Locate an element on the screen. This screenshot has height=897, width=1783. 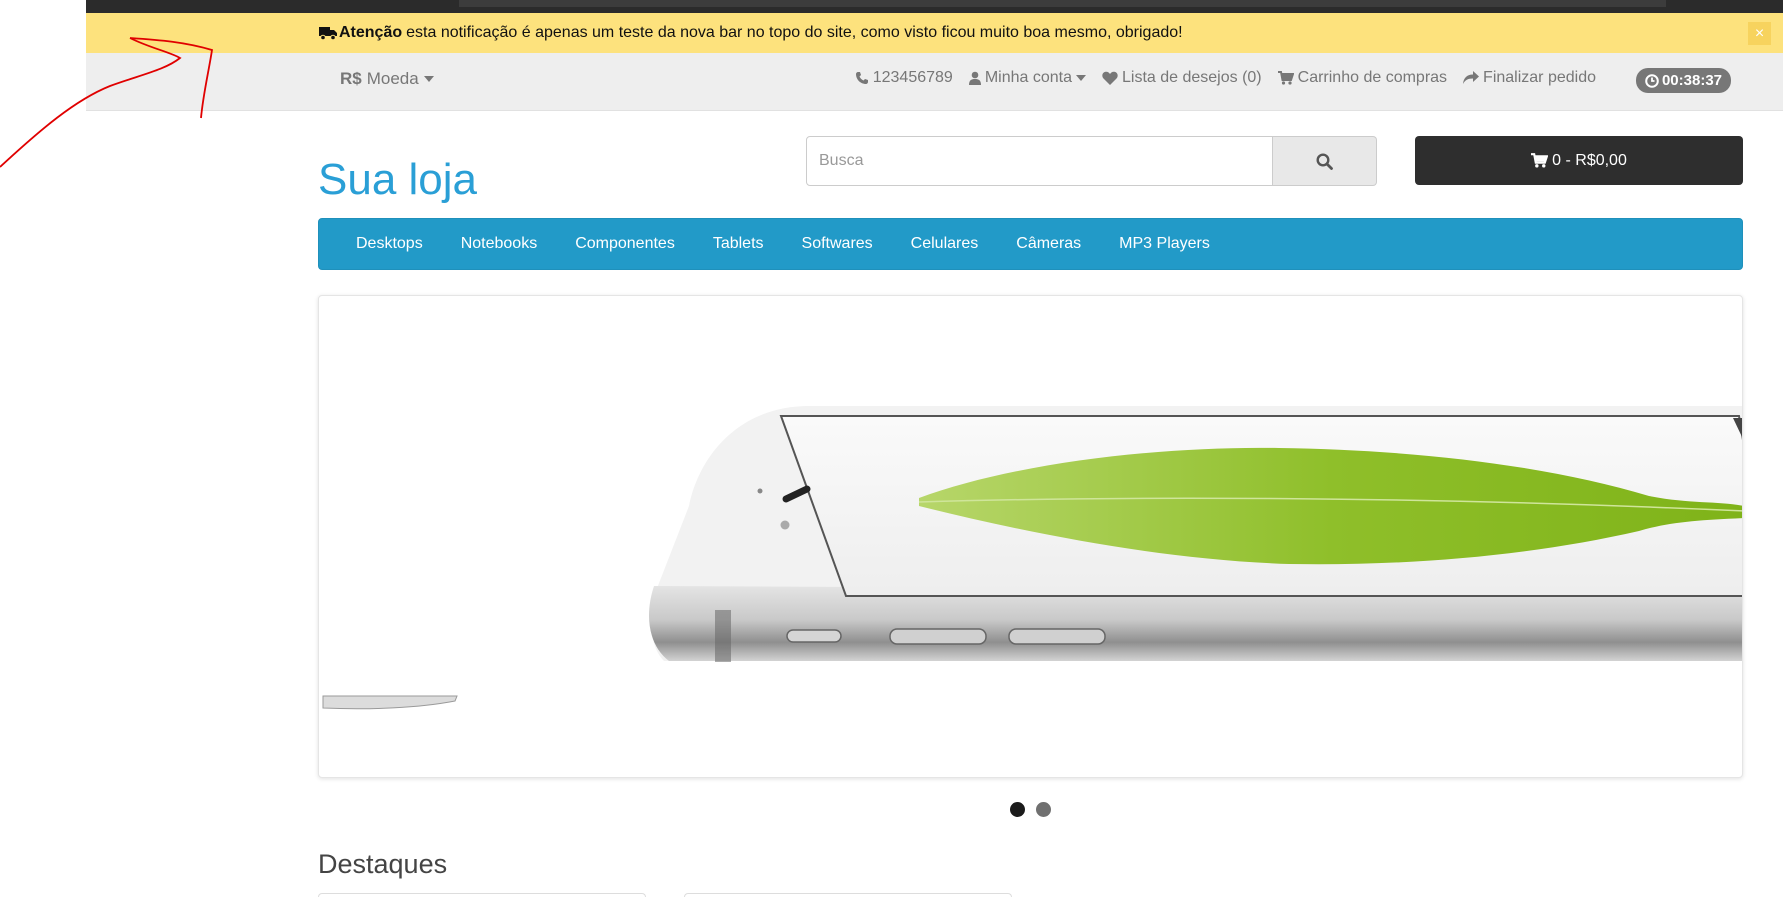
search-icon is located at coordinates (1324, 161).